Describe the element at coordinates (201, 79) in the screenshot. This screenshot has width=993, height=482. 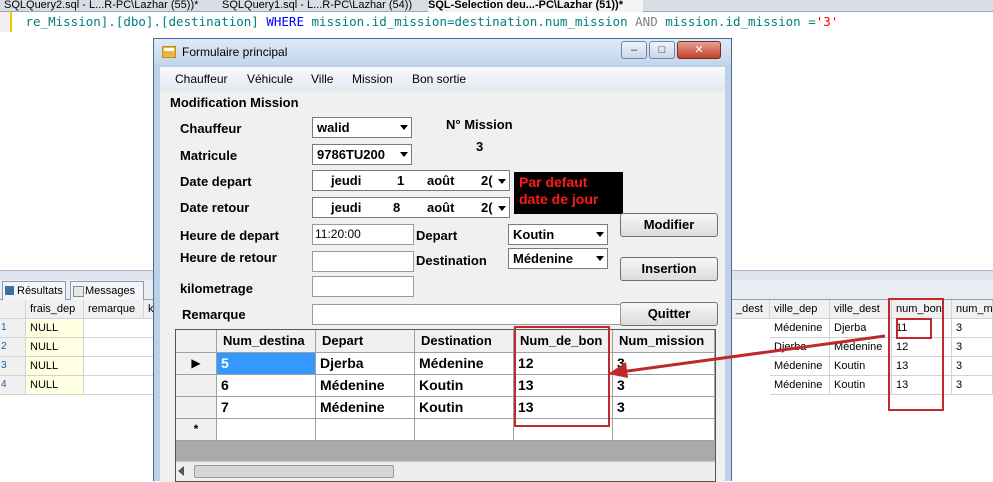
I see `menu-chauffeur: Chauffeur` at that location.